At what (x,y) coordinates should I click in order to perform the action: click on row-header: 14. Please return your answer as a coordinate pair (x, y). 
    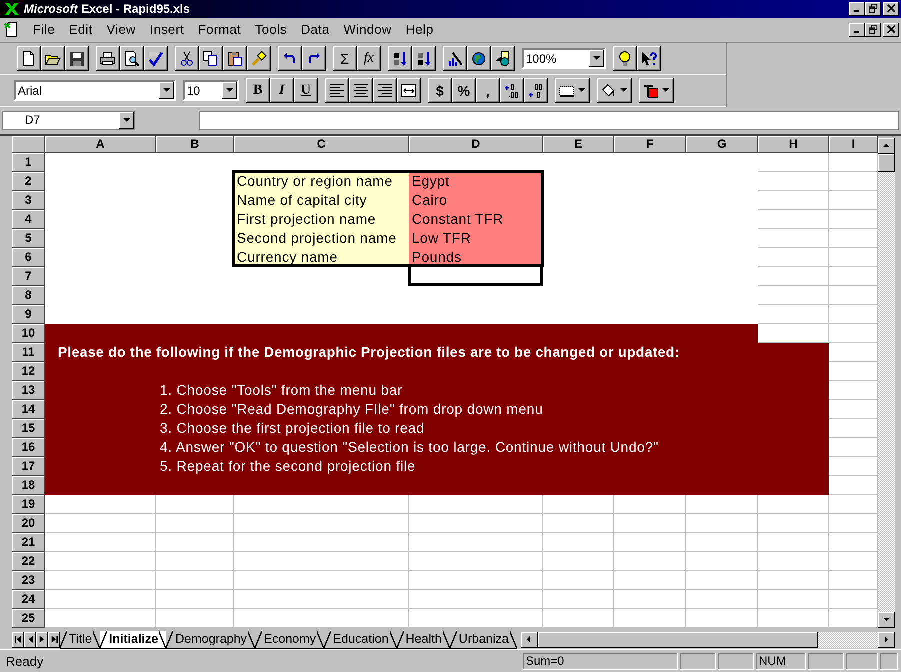
    Looking at the image, I should click on (28, 409).